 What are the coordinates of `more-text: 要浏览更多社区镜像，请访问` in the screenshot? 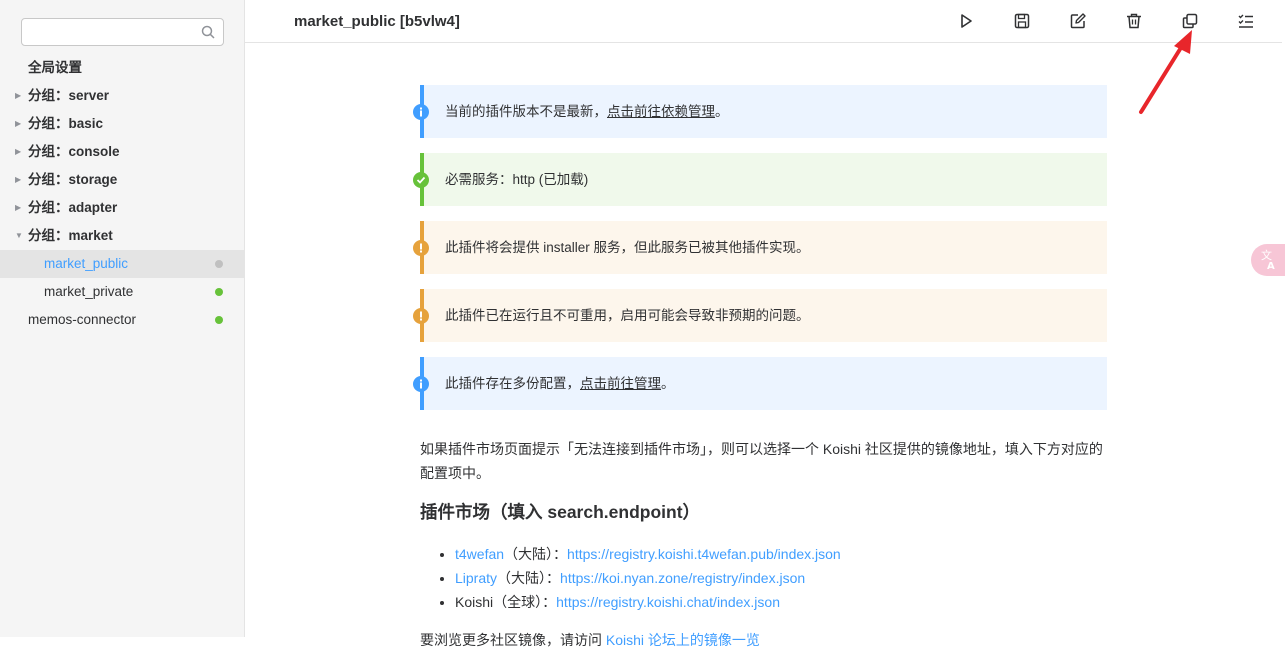 It's located at (513, 640).